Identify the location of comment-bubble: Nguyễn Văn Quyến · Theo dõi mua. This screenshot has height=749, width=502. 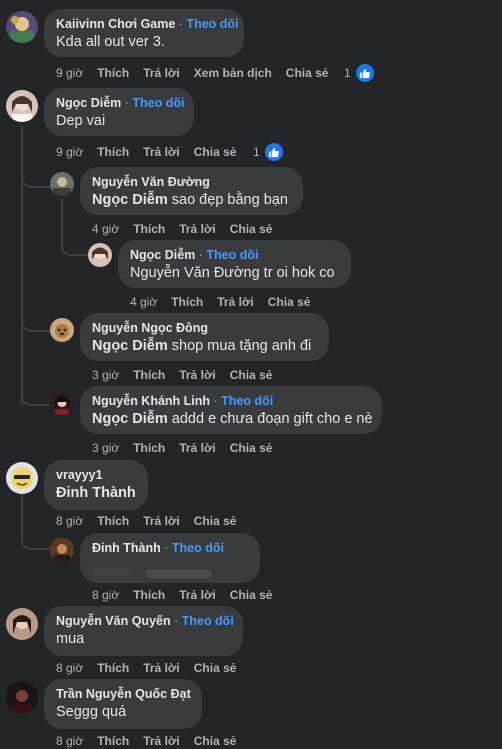
(143, 631).